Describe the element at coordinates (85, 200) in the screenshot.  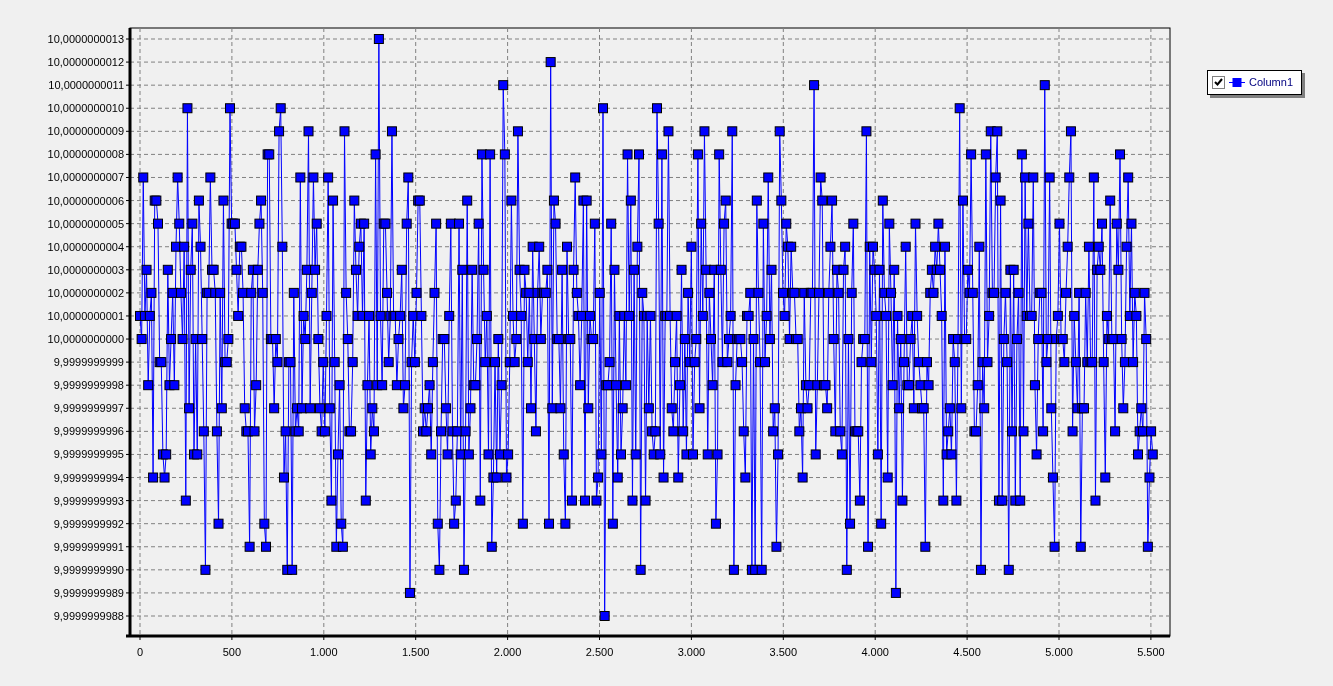
I see `y-tick-label: 10,0000000006` at that location.